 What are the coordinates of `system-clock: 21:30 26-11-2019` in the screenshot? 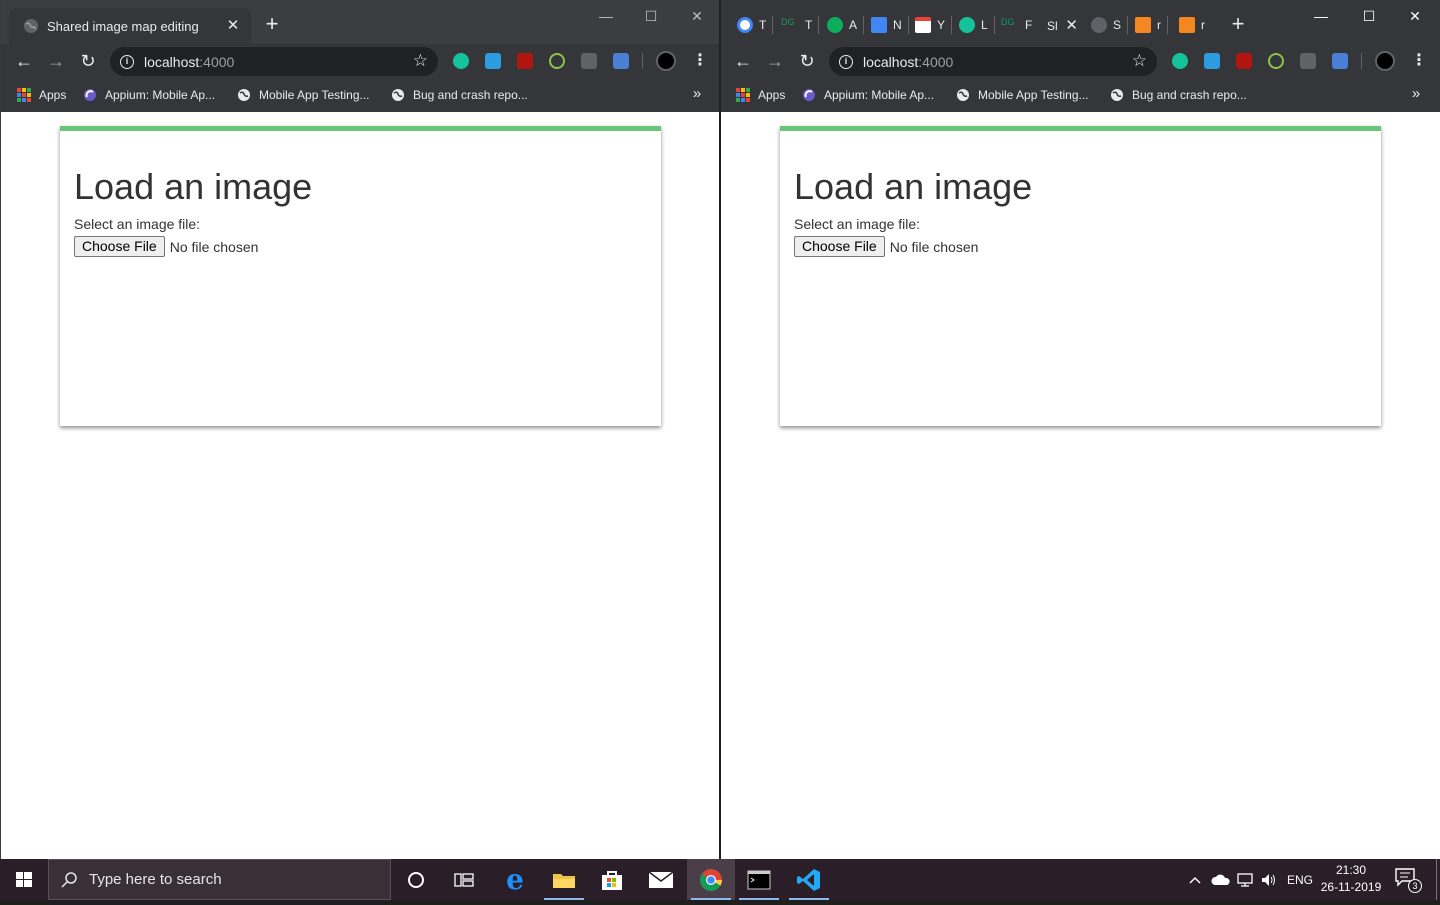 It's located at (1351, 879).